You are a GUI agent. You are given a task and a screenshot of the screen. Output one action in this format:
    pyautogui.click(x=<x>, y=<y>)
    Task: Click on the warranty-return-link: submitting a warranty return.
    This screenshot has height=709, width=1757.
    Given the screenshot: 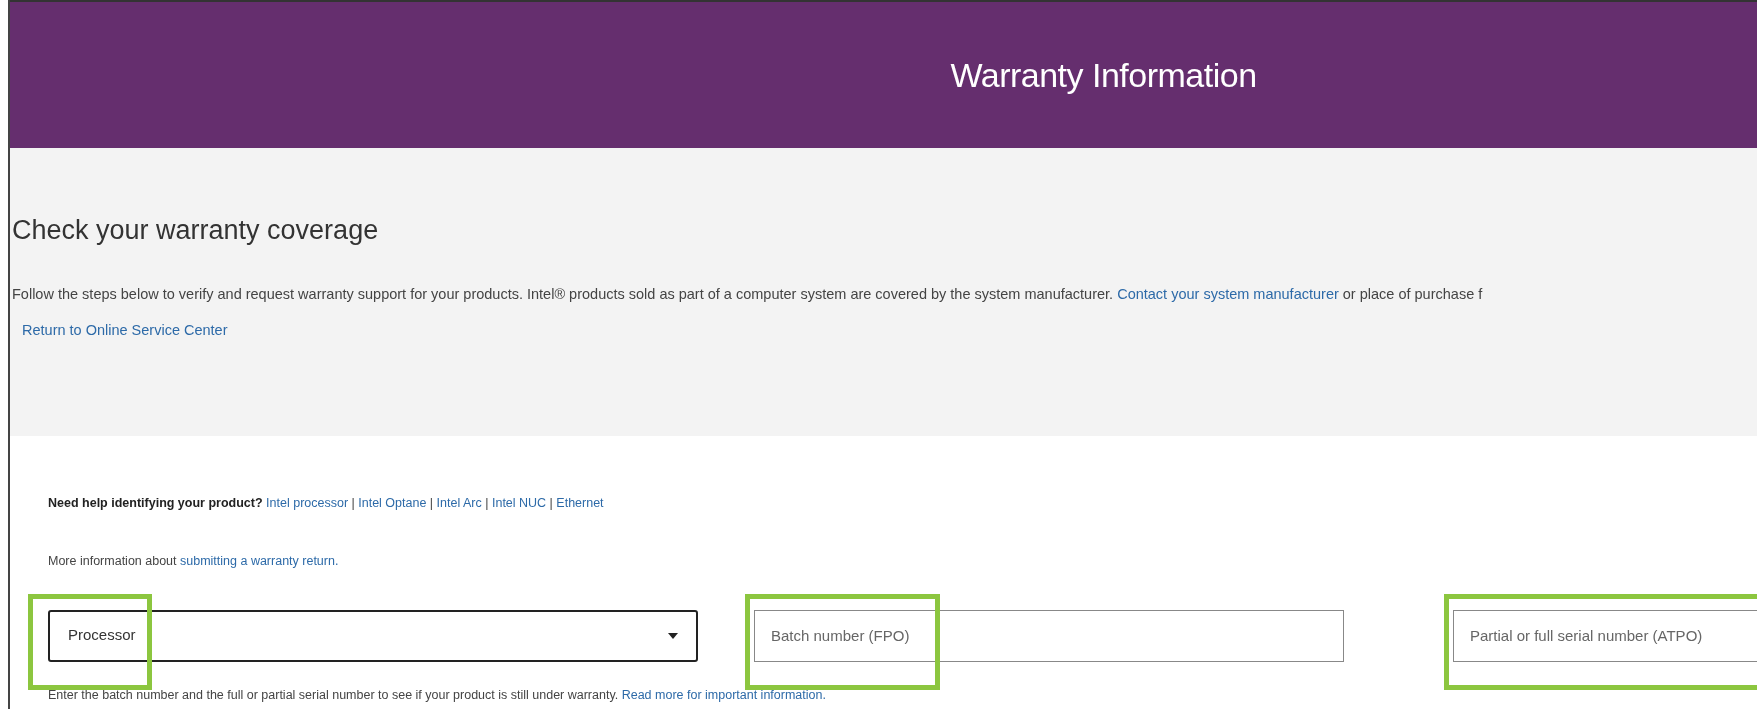 What is the action you would take?
    pyautogui.click(x=259, y=560)
    